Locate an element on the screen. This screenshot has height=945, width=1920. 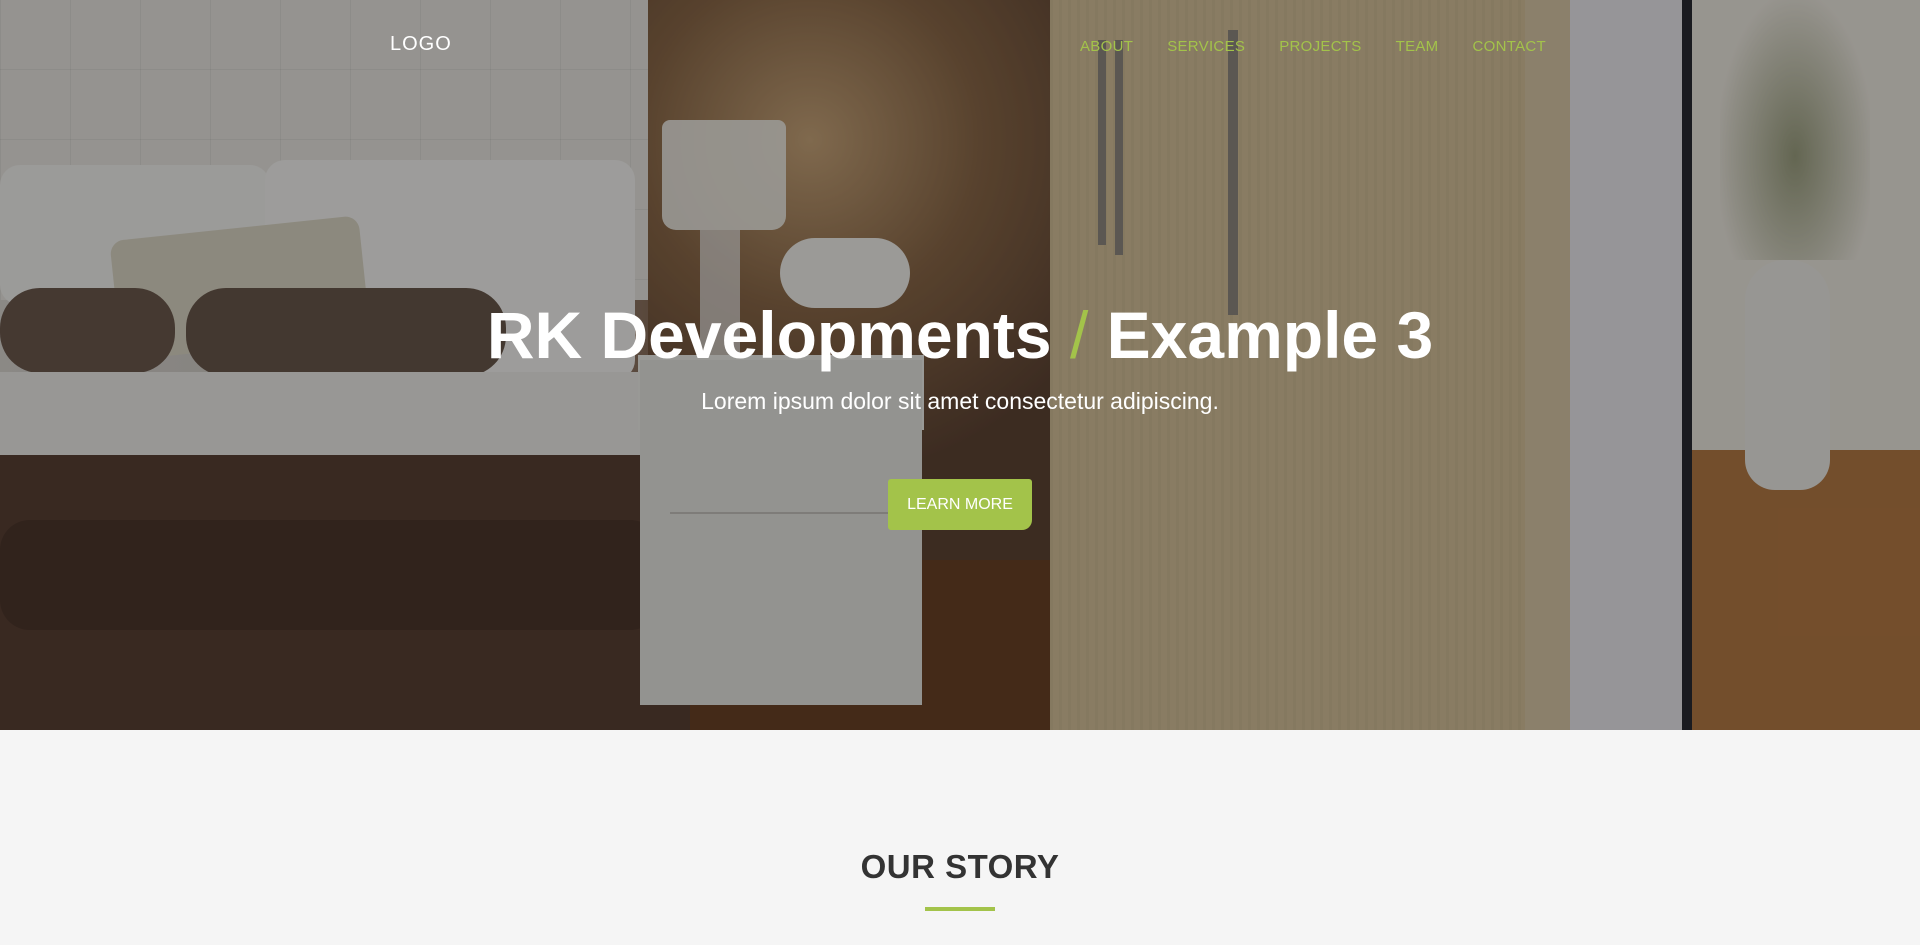
site-logo: LOGO is located at coordinates (421, 44).